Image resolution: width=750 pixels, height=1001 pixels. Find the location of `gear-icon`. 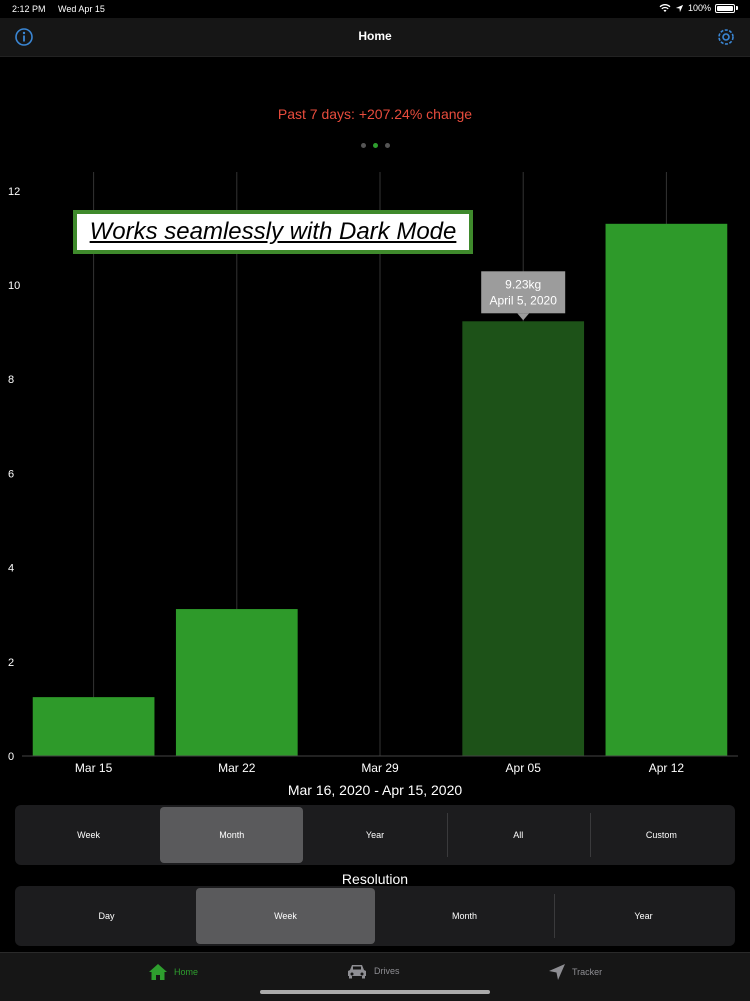

gear-icon is located at coordinates (726, 37).